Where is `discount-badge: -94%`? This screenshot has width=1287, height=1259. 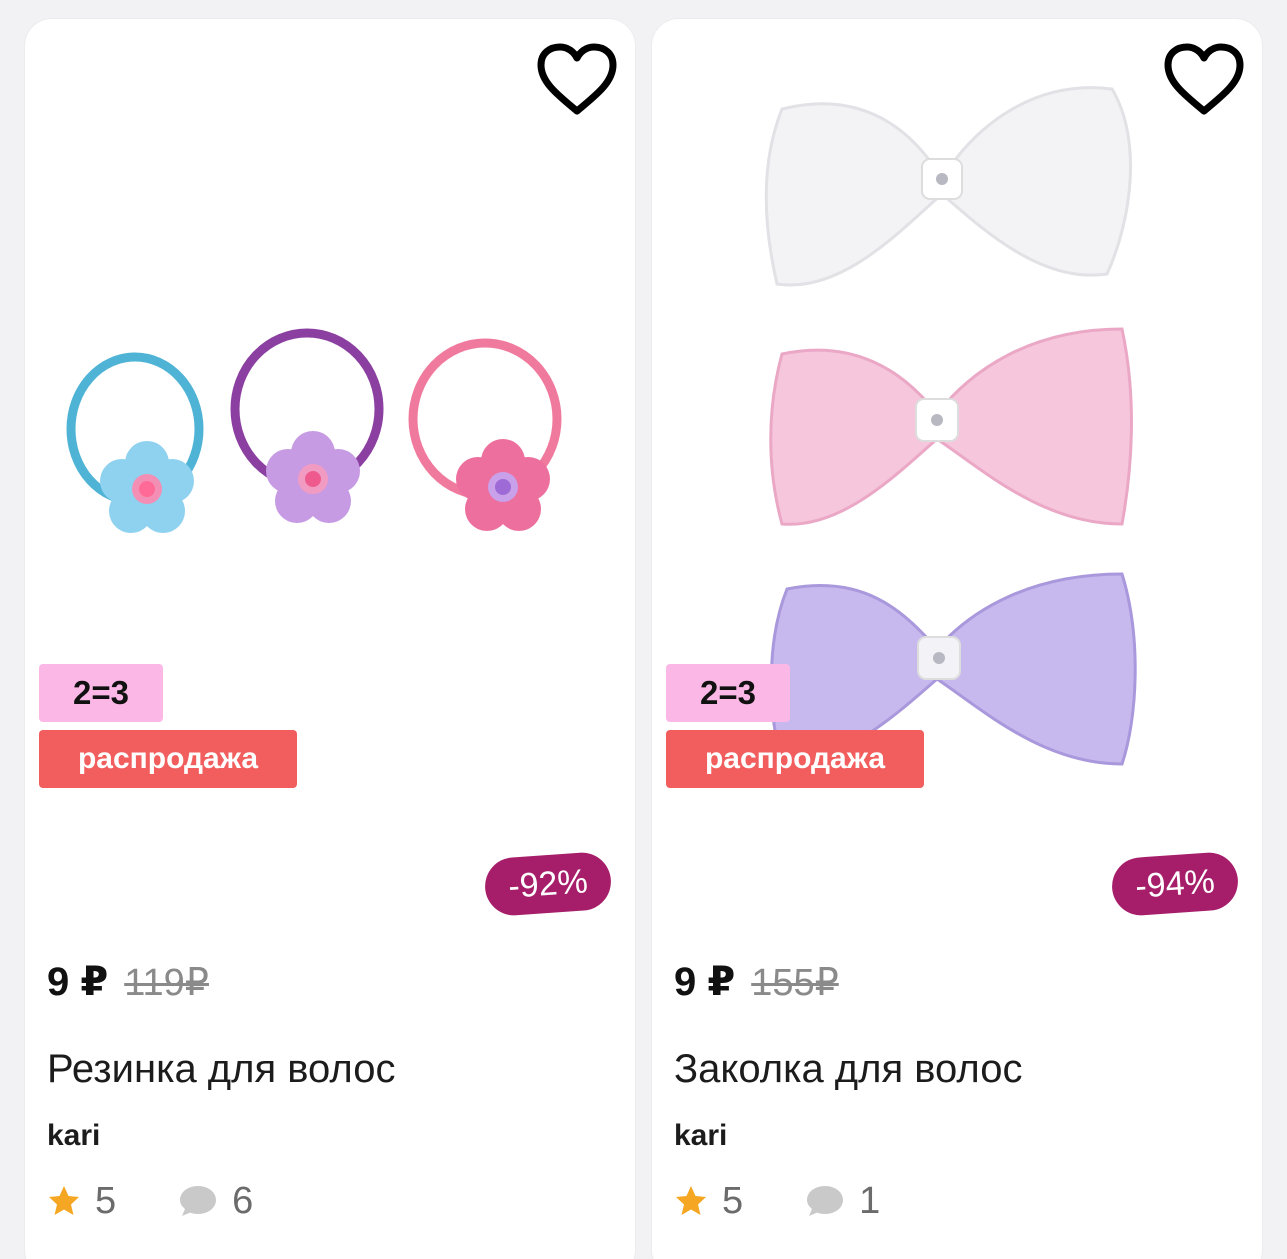
discount-badge: -94% is located at coordinates (1175, 884).